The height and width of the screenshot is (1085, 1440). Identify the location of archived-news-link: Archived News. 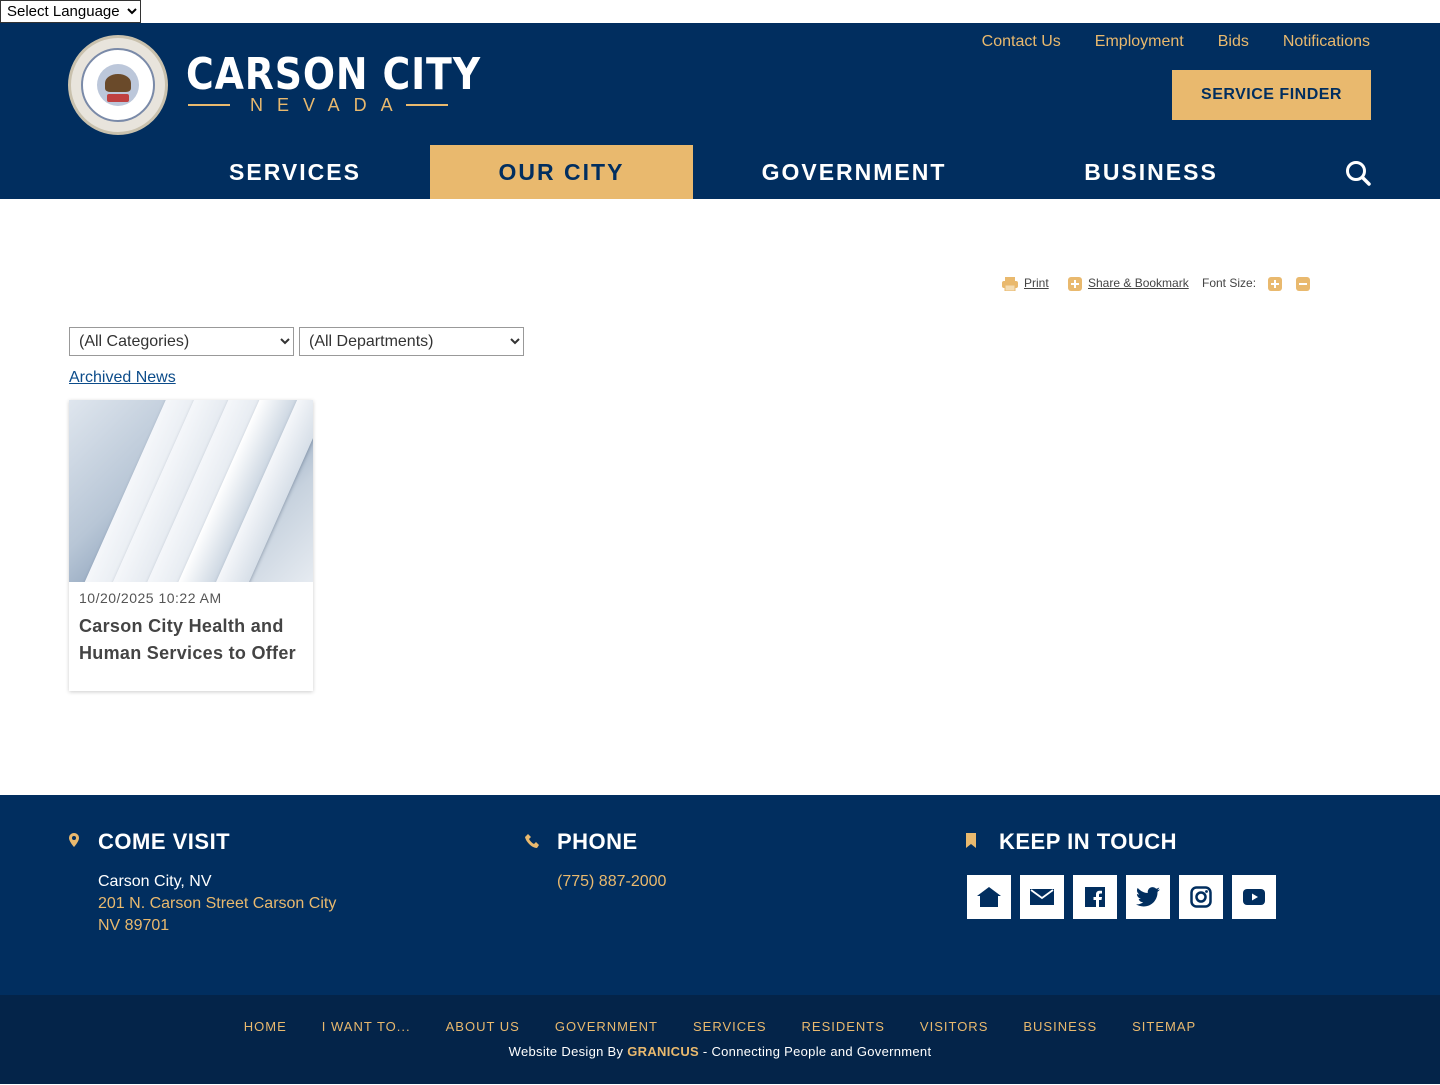
(122, 378).